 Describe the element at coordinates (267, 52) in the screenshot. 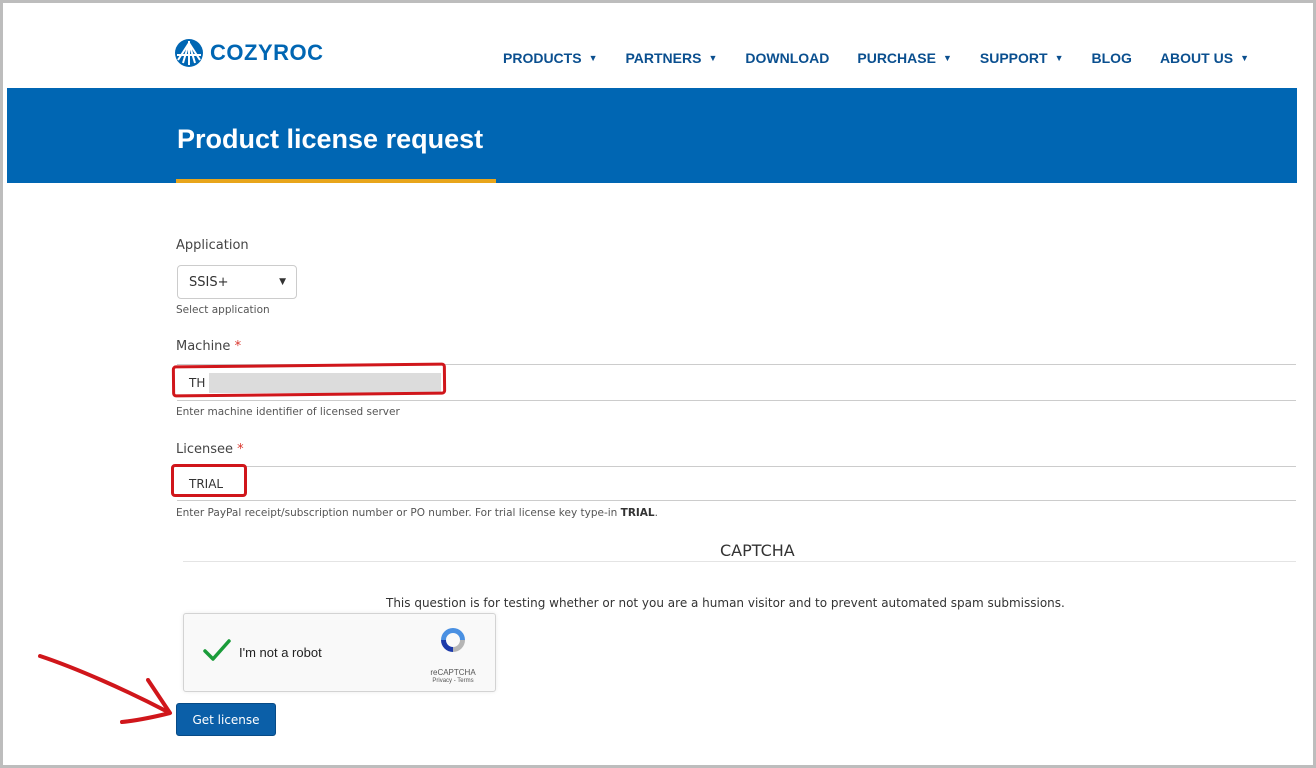

I see `brand-name: COZYROC` at that location.